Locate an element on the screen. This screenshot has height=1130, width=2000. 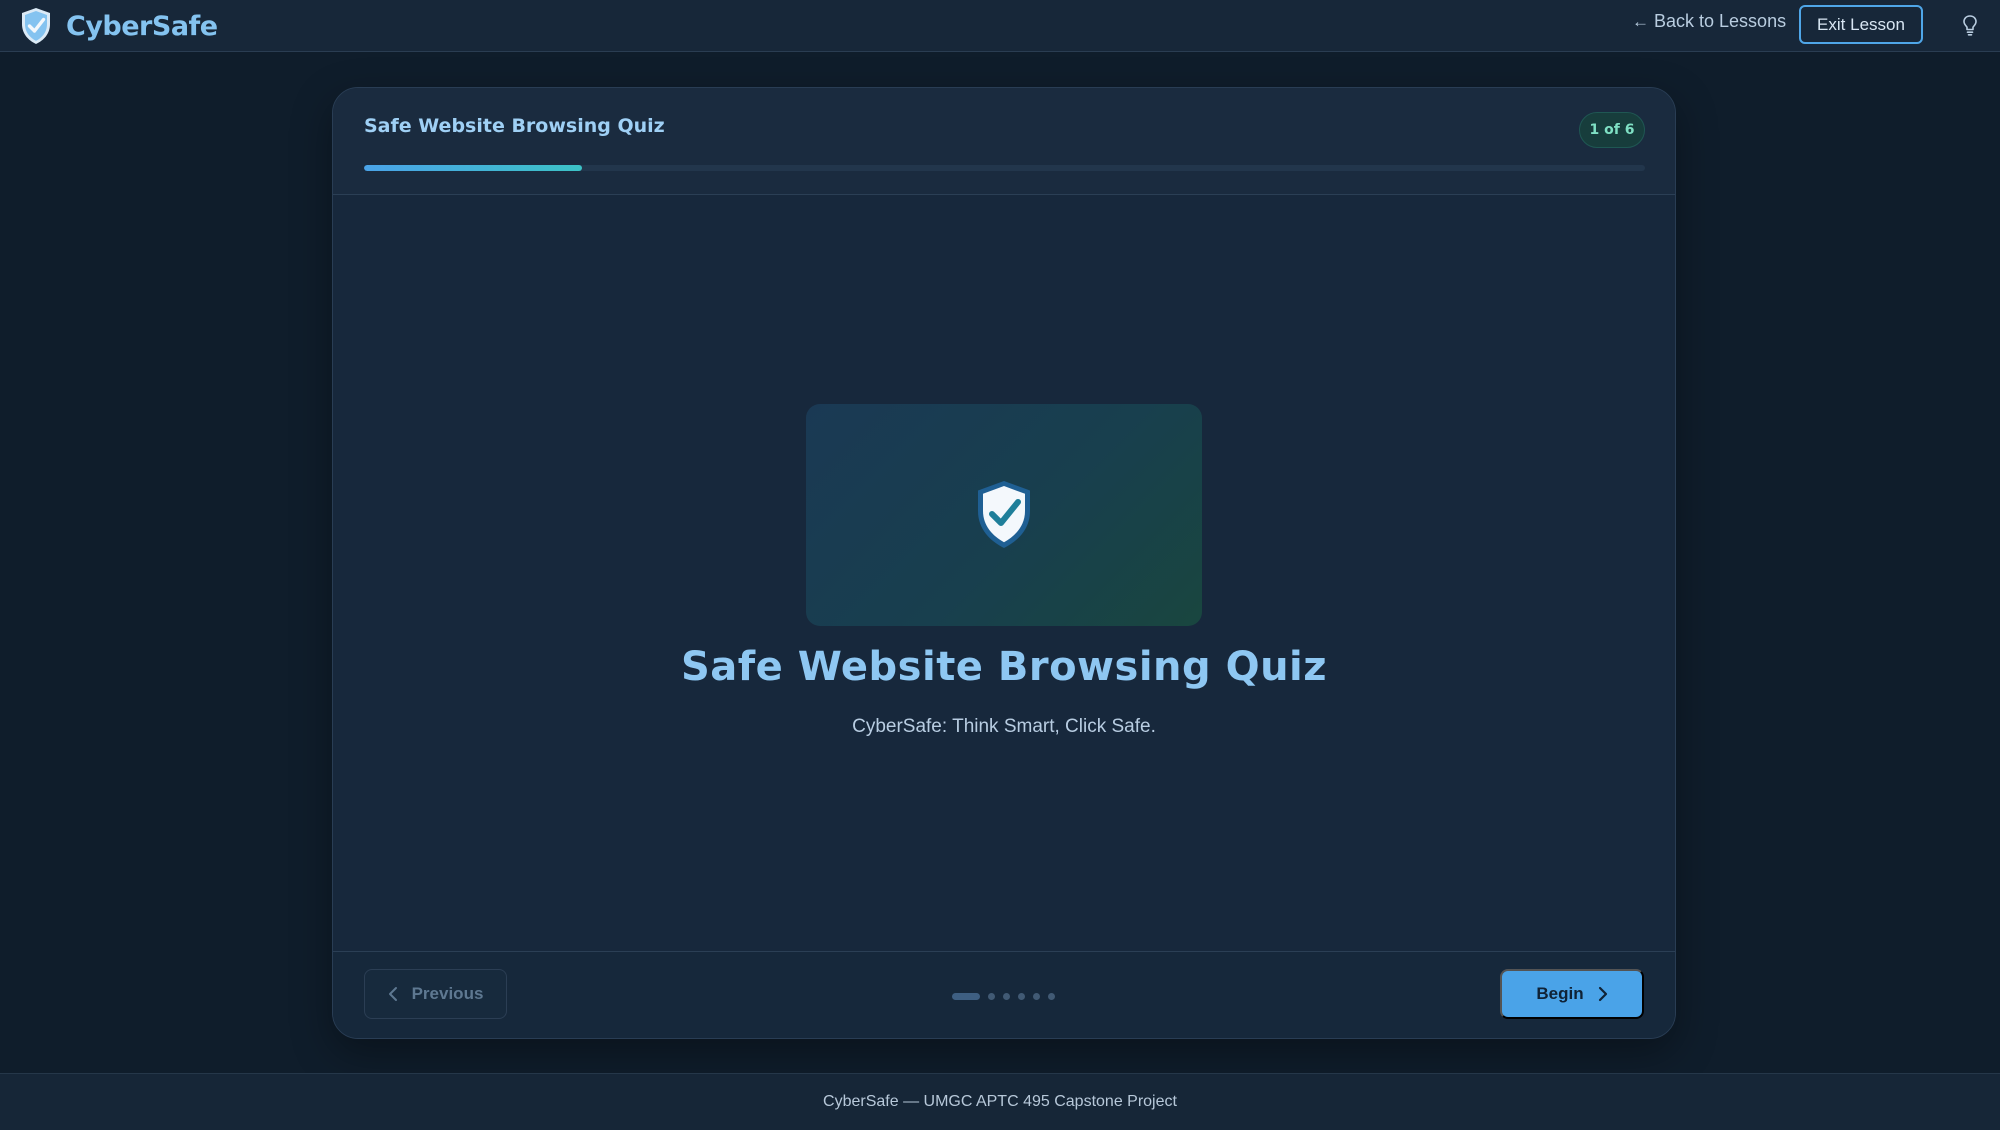
slide-hero-image is located at coordinates (1004, 515).